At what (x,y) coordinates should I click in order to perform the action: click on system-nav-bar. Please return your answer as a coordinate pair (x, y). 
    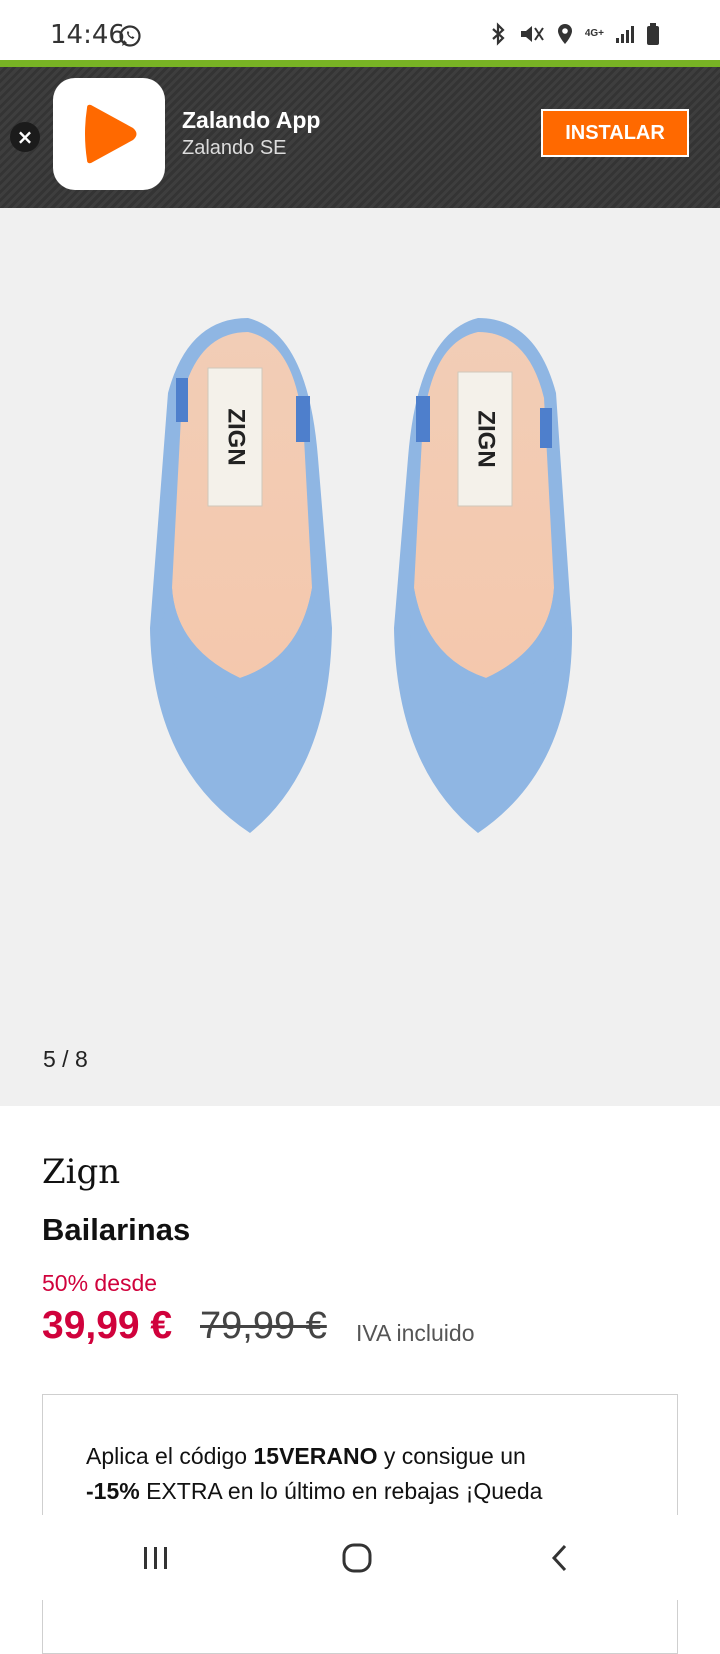
    Looking at the image, I should click on (360, 1557).